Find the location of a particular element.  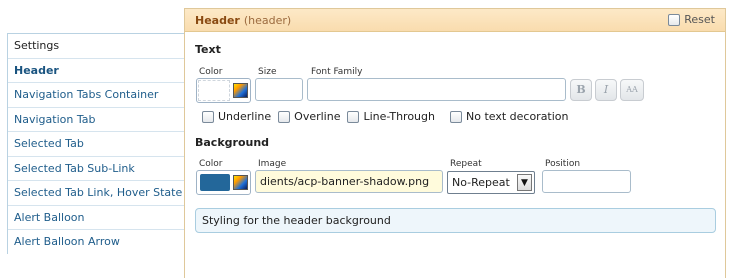

background-section-title: Background is located at coordinates (232, 142).